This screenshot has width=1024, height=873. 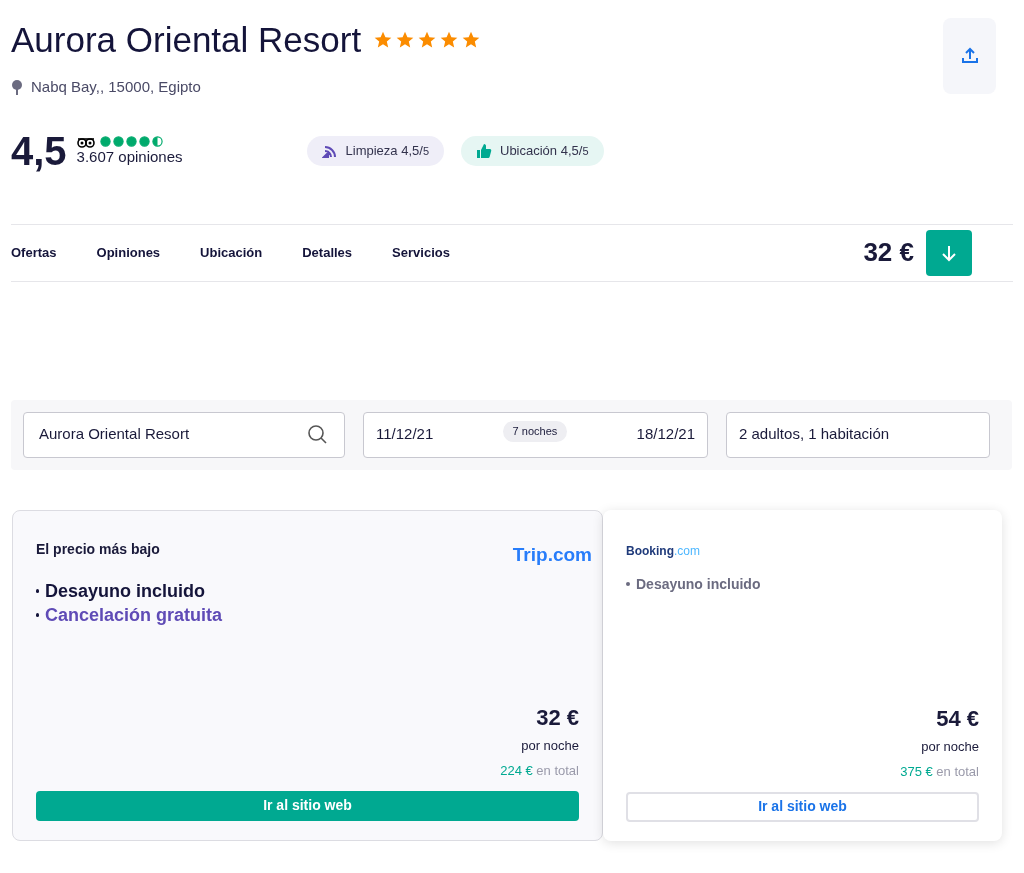 I want to click on badge-label: Ubicación 4,5/5, so click(x=544, y=150).